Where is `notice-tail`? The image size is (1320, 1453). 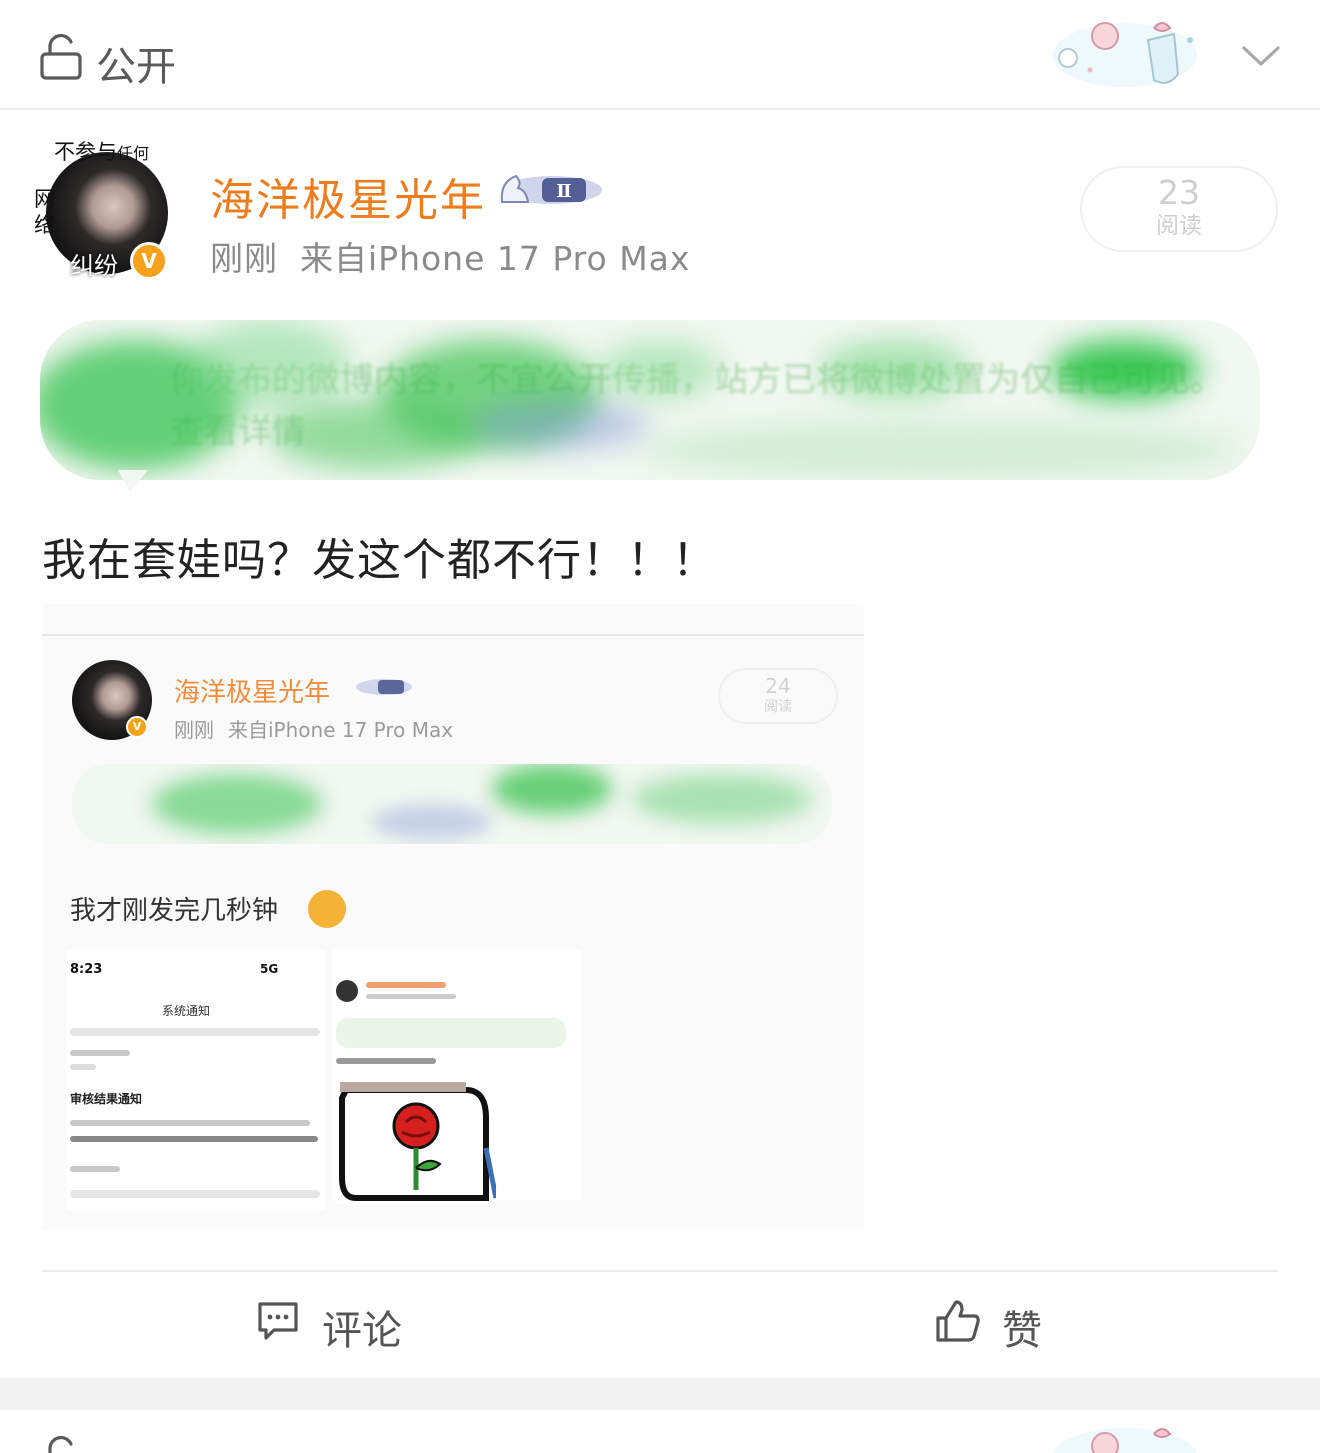
notice-tail is located at coordinates (133, 481).